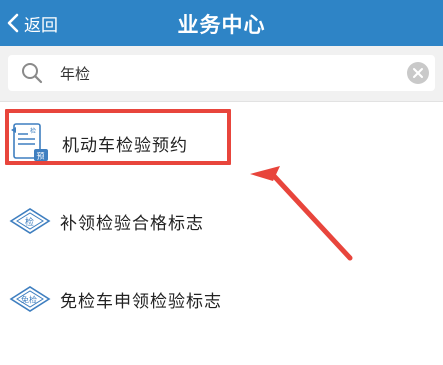 The height and width of the screenshot is (365, 443). I want to click on inspection-booking-icon: 检 预, so click(29, 142).